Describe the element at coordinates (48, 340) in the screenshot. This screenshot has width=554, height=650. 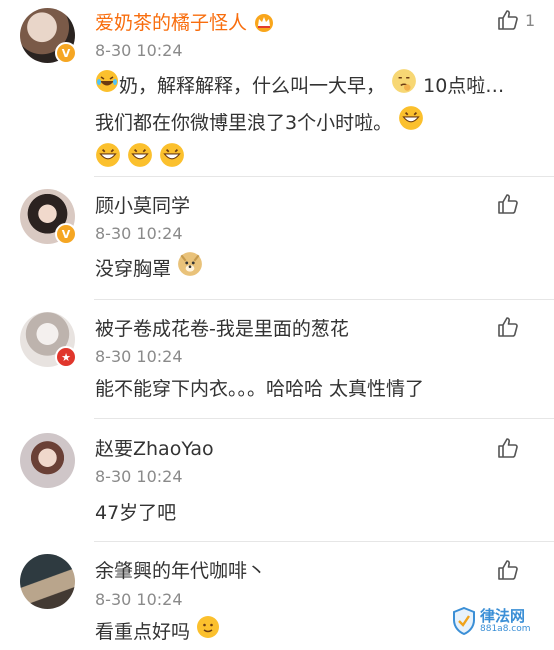
I see `avatar: ★` at that location.